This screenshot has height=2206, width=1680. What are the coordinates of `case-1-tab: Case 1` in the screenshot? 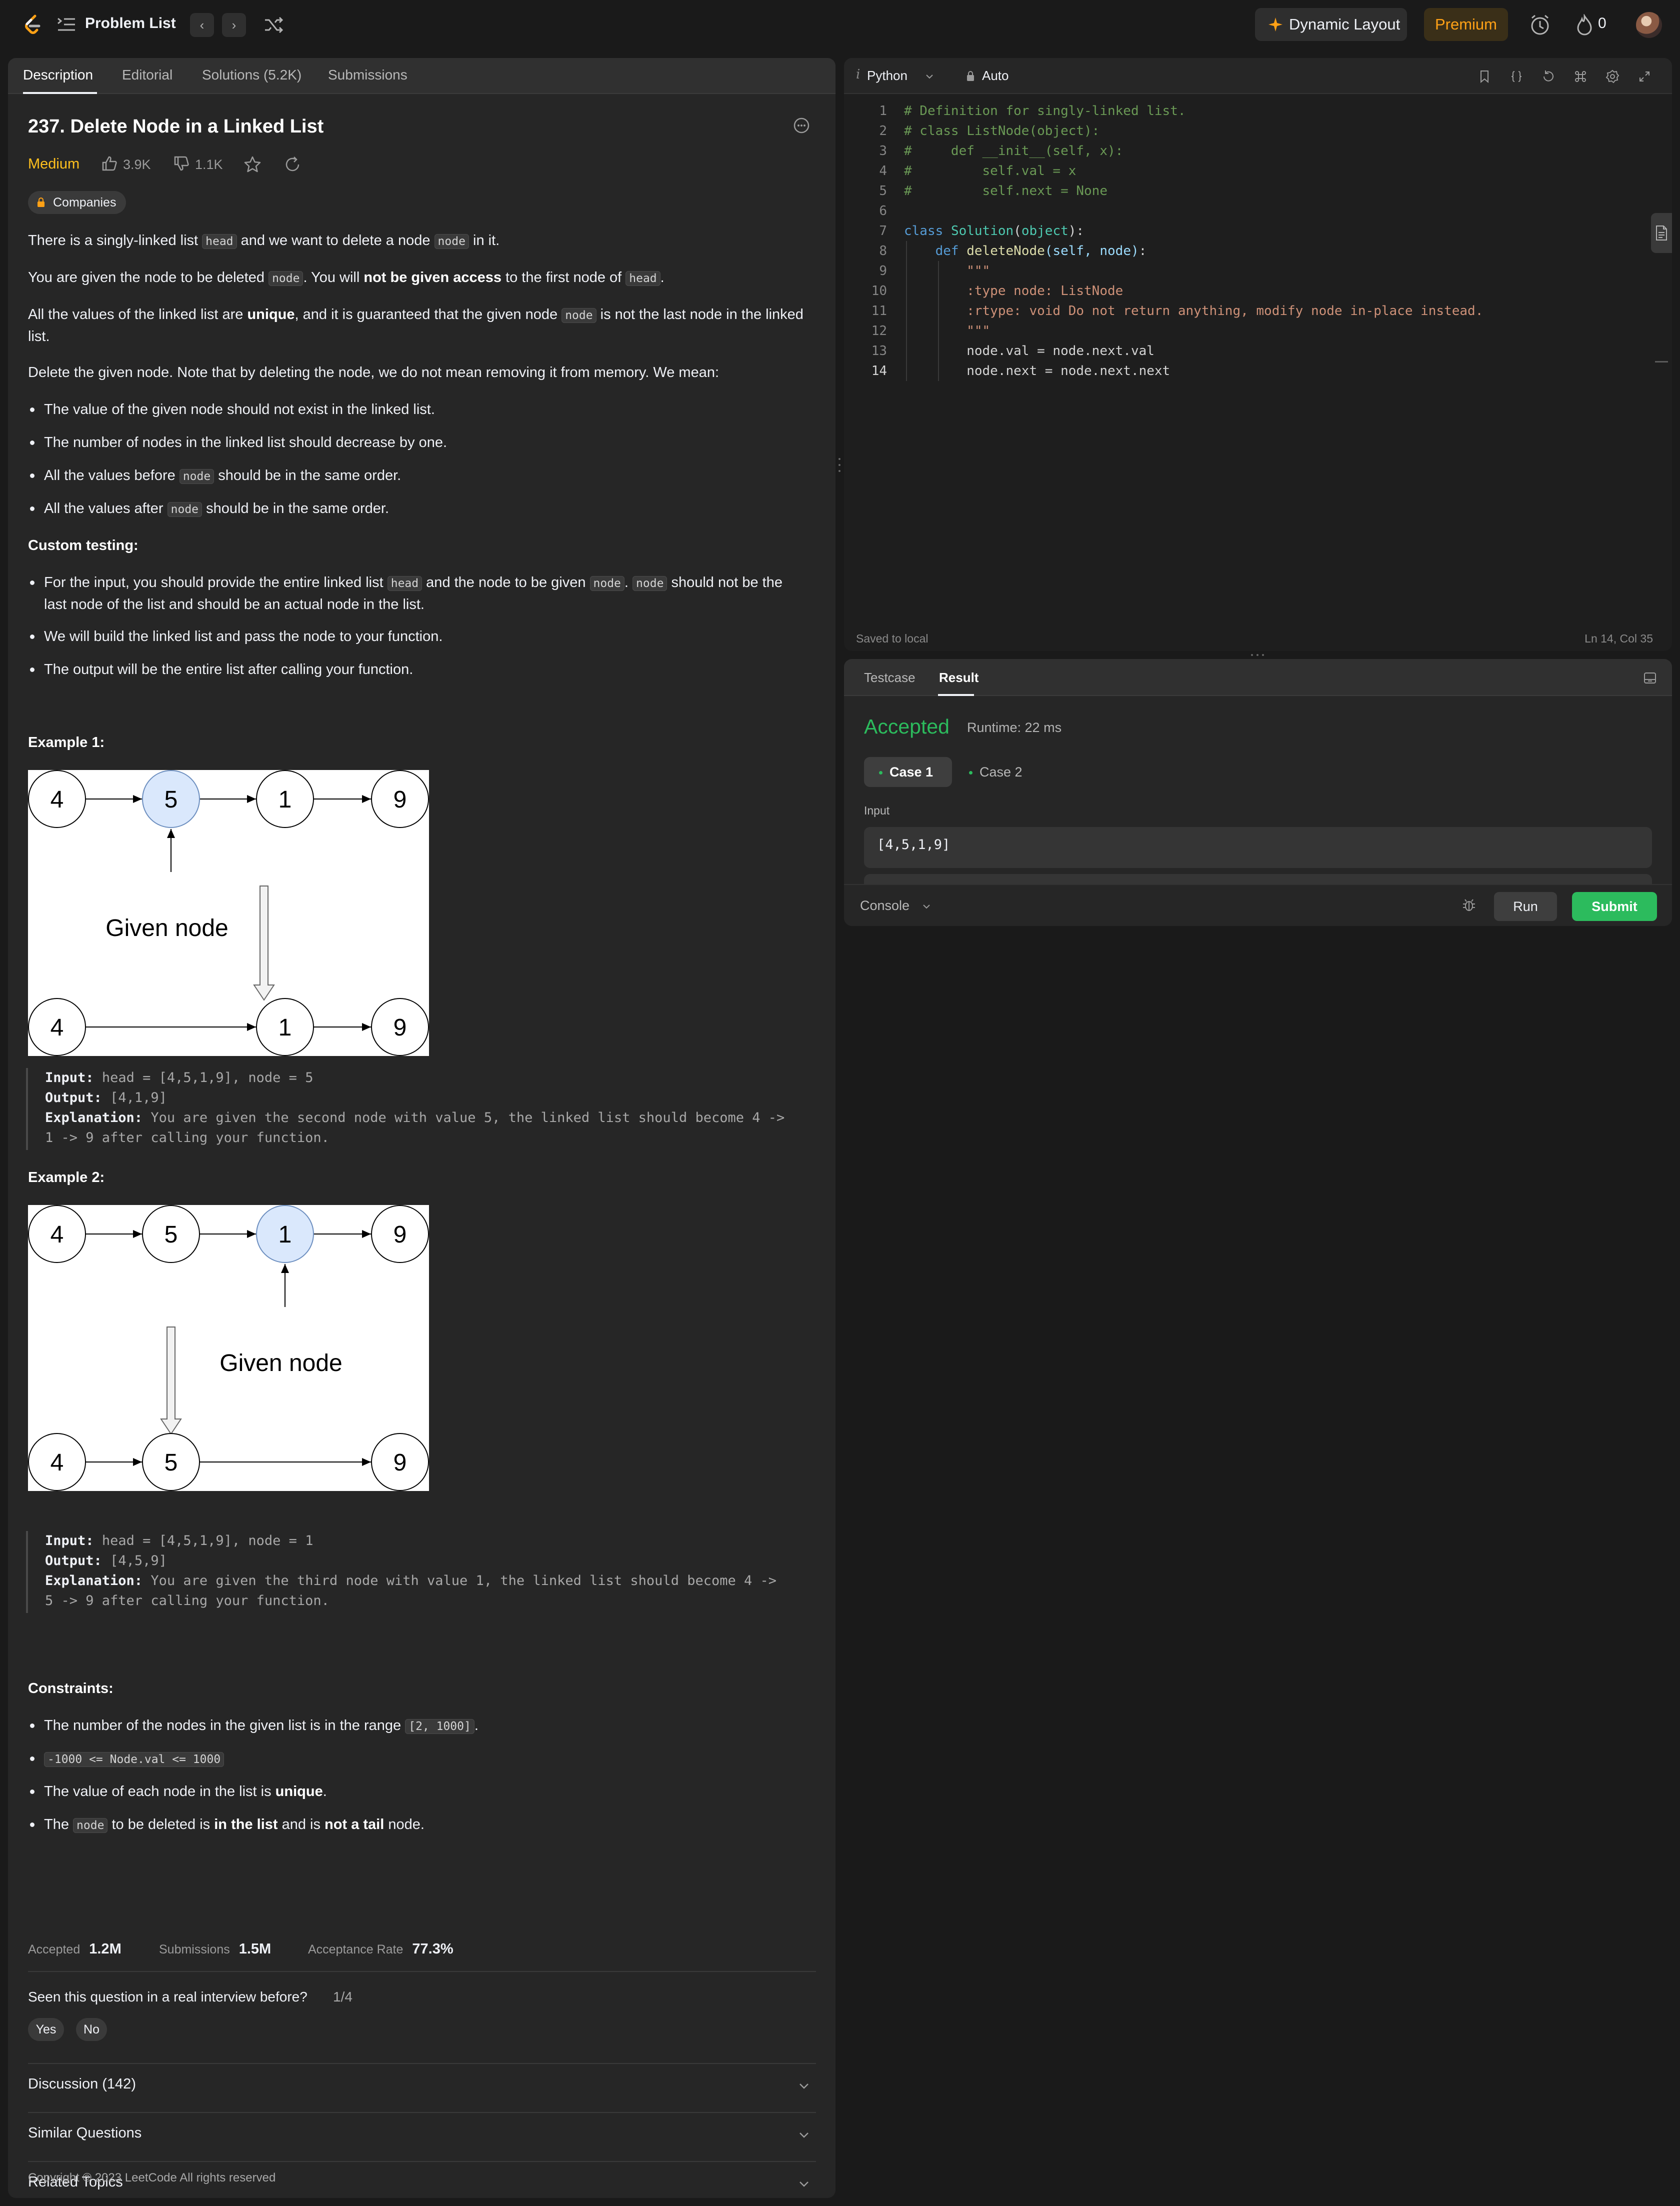 It's located at (908, 772).